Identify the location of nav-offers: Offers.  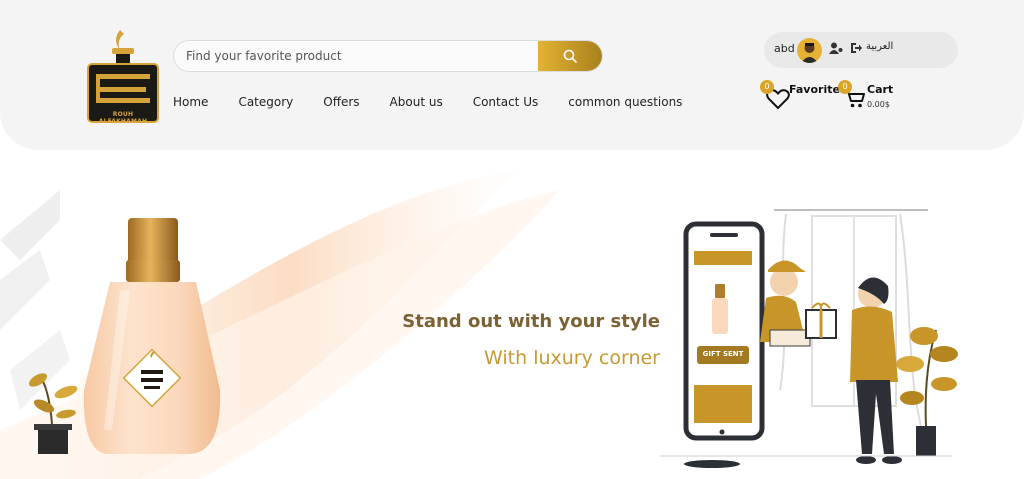
(341, 102).